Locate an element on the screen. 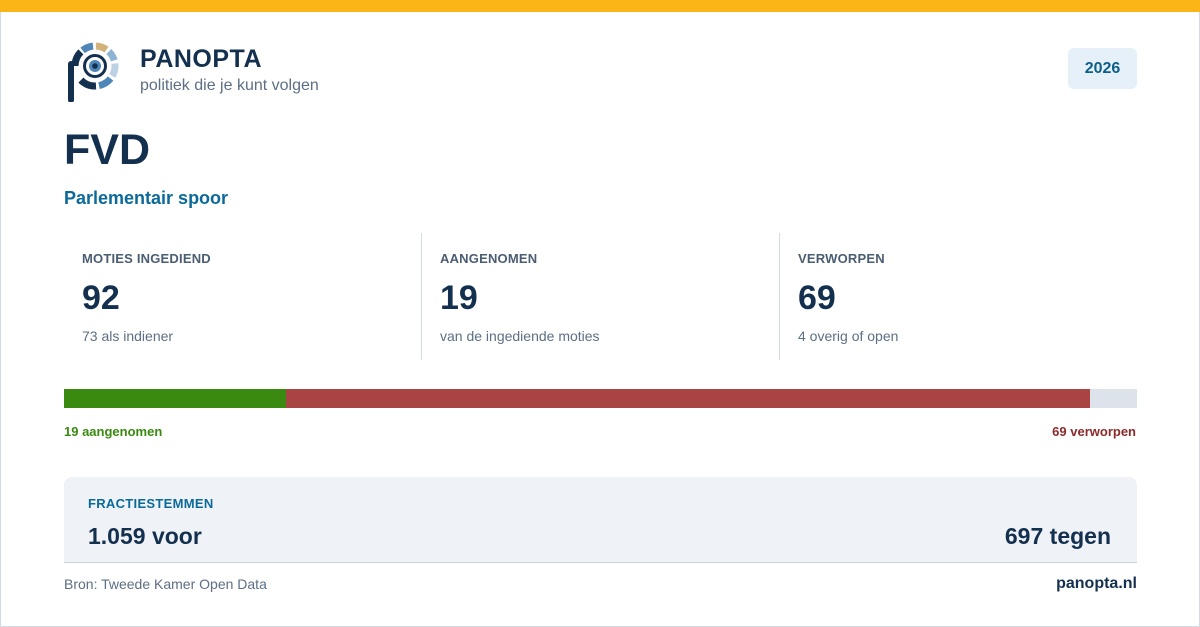  section-subtitle: Parlementair spoor is located at coordinates (146, 198).